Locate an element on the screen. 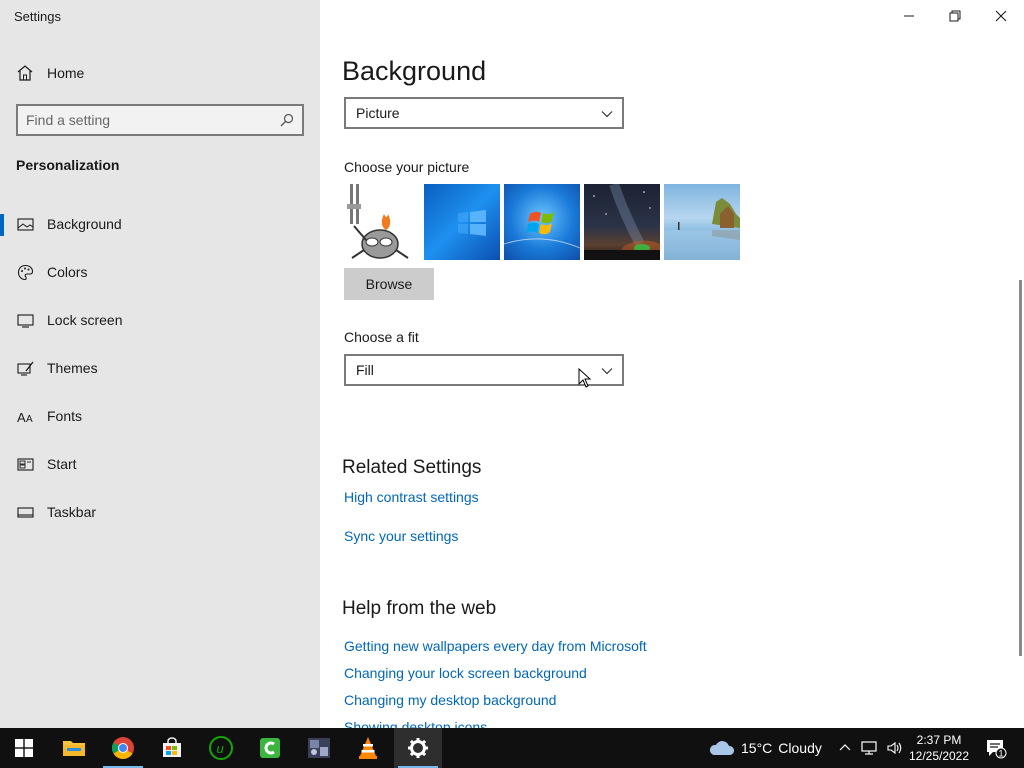 The width and height of the screenshot is (1024, 768). gear-icon is located at coordinates (418, 748).